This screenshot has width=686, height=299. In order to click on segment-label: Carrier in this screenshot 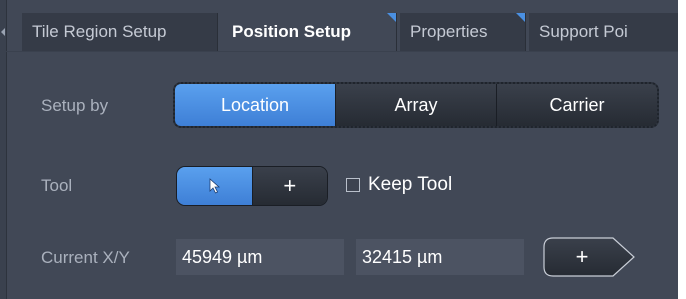, I will do `click(577, 104)`.